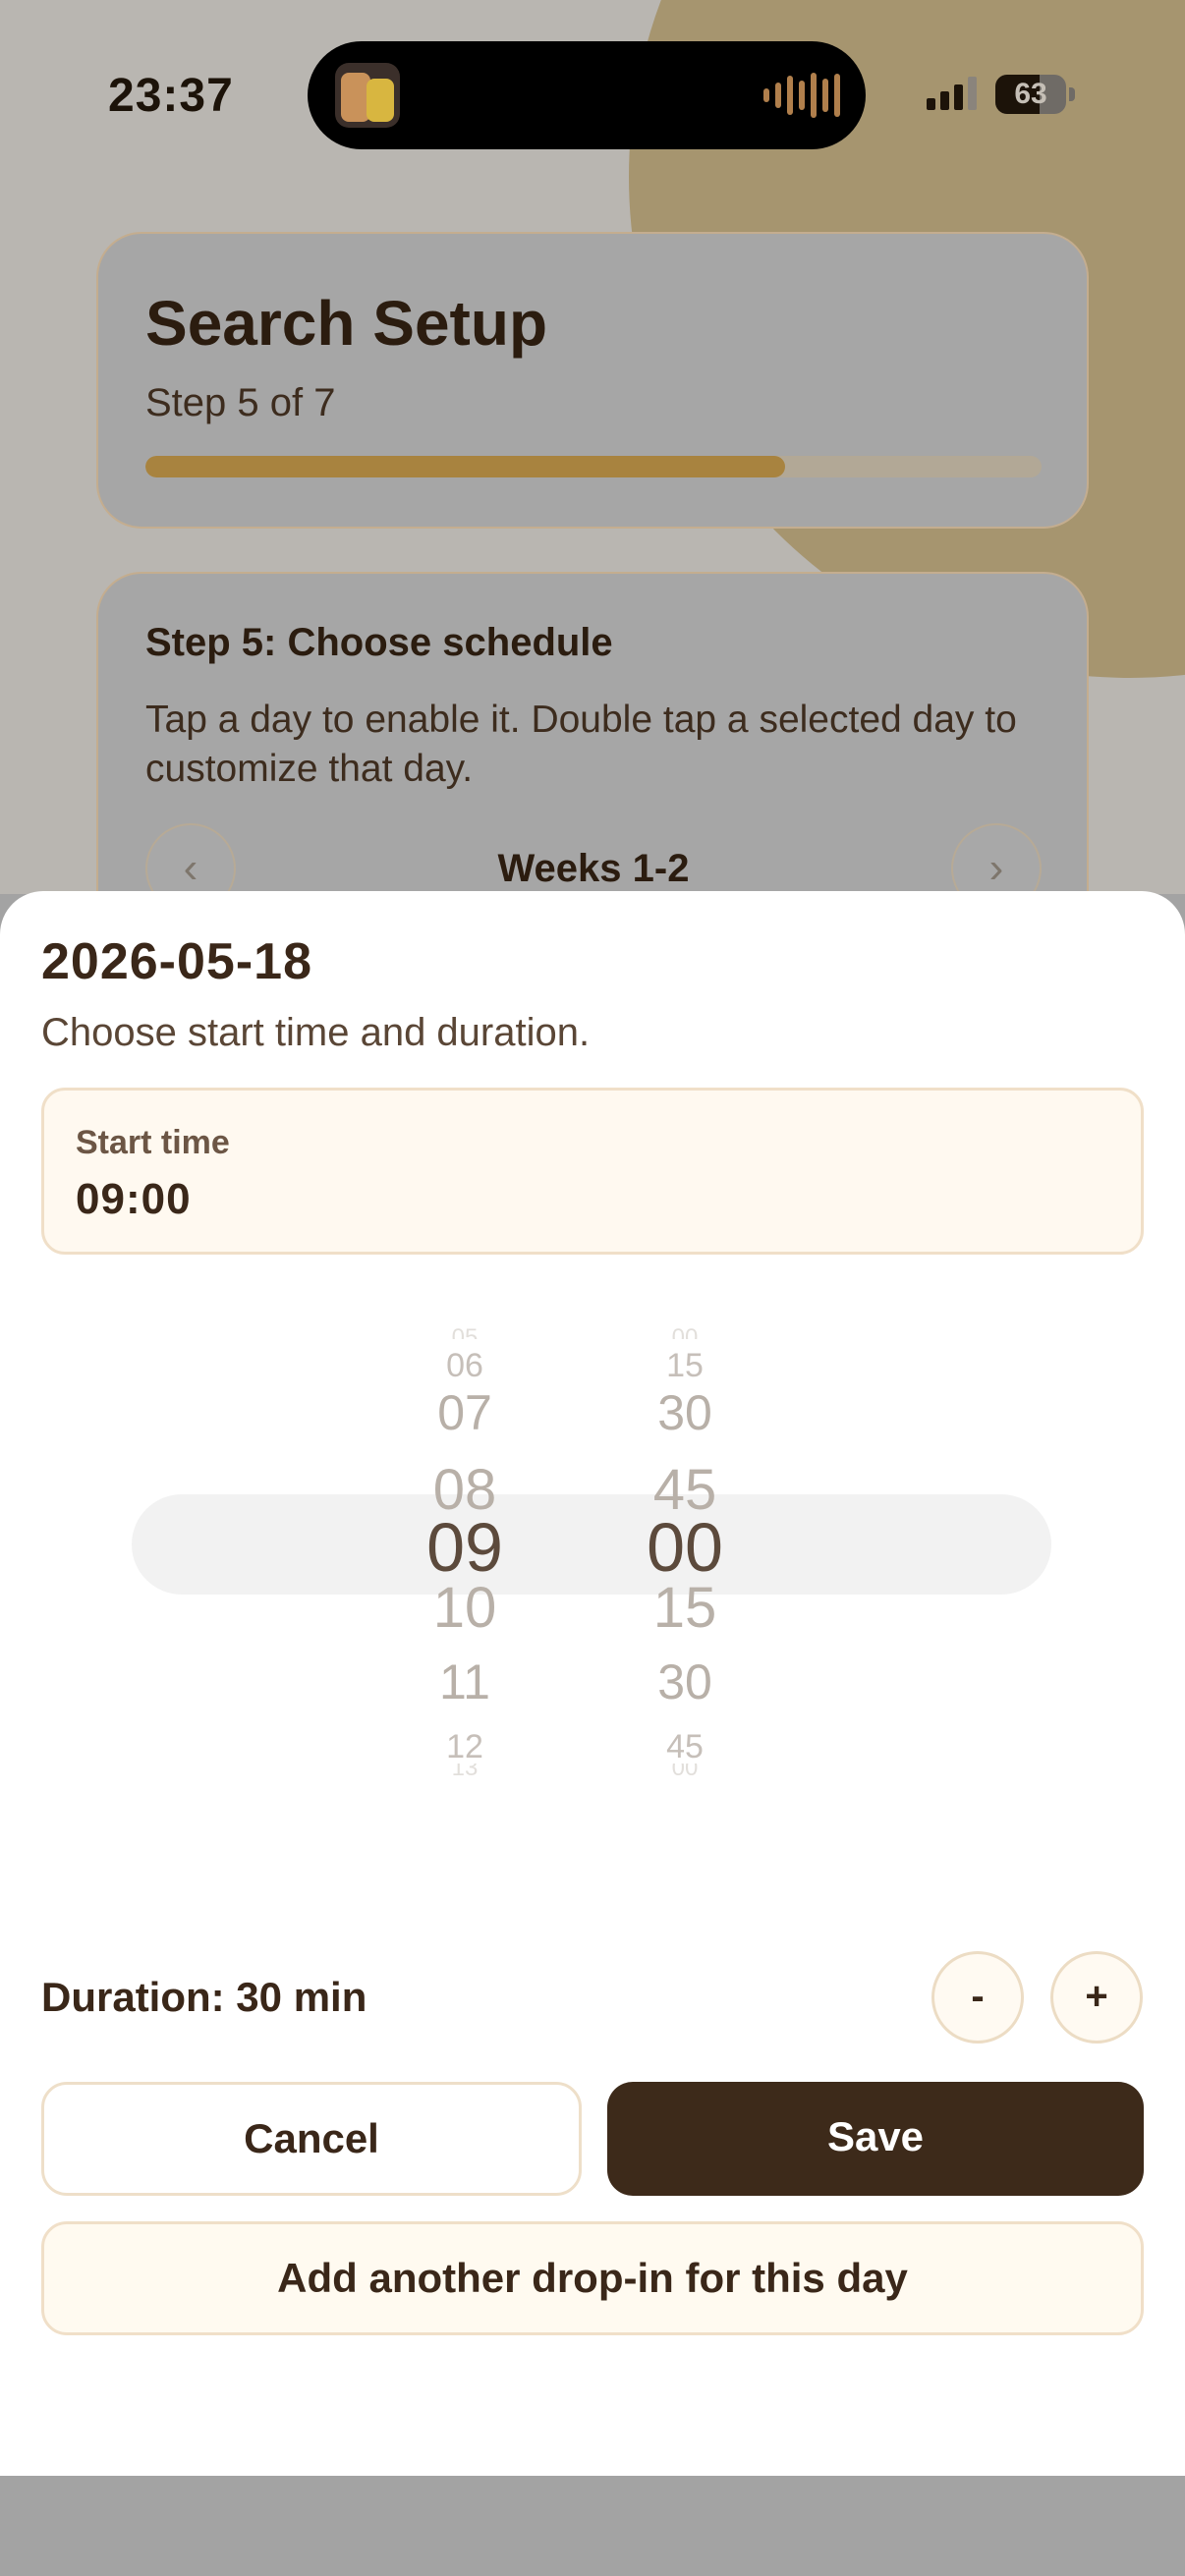 This screenshot has width=1185, height=2576. What do you see at coordinates (592, 1171) in the screenshot?
I see `start-time-field: Start time 09:00` at bounding box center [592, 1171].